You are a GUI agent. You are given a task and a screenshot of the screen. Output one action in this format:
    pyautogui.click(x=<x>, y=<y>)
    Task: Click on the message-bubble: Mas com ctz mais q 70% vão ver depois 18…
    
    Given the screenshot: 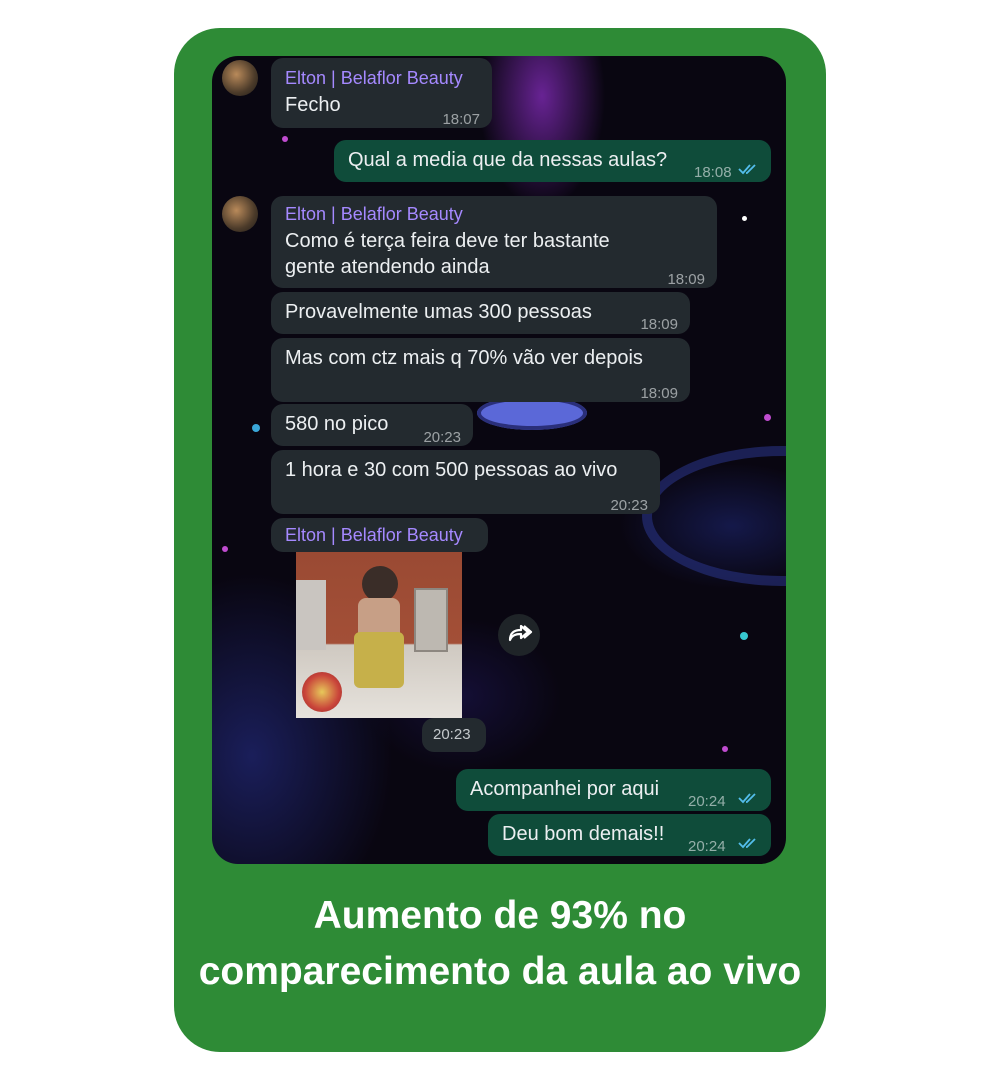 What is the action you would take?
    pyautogui.click(x=480, y=370)
    